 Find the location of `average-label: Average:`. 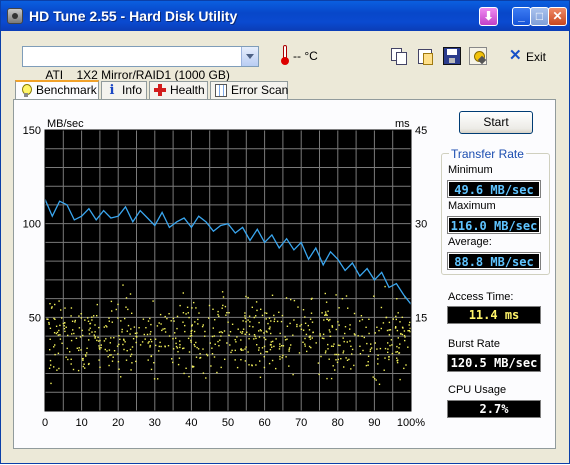

average-label: Average: is located at coordinates (470, 242).